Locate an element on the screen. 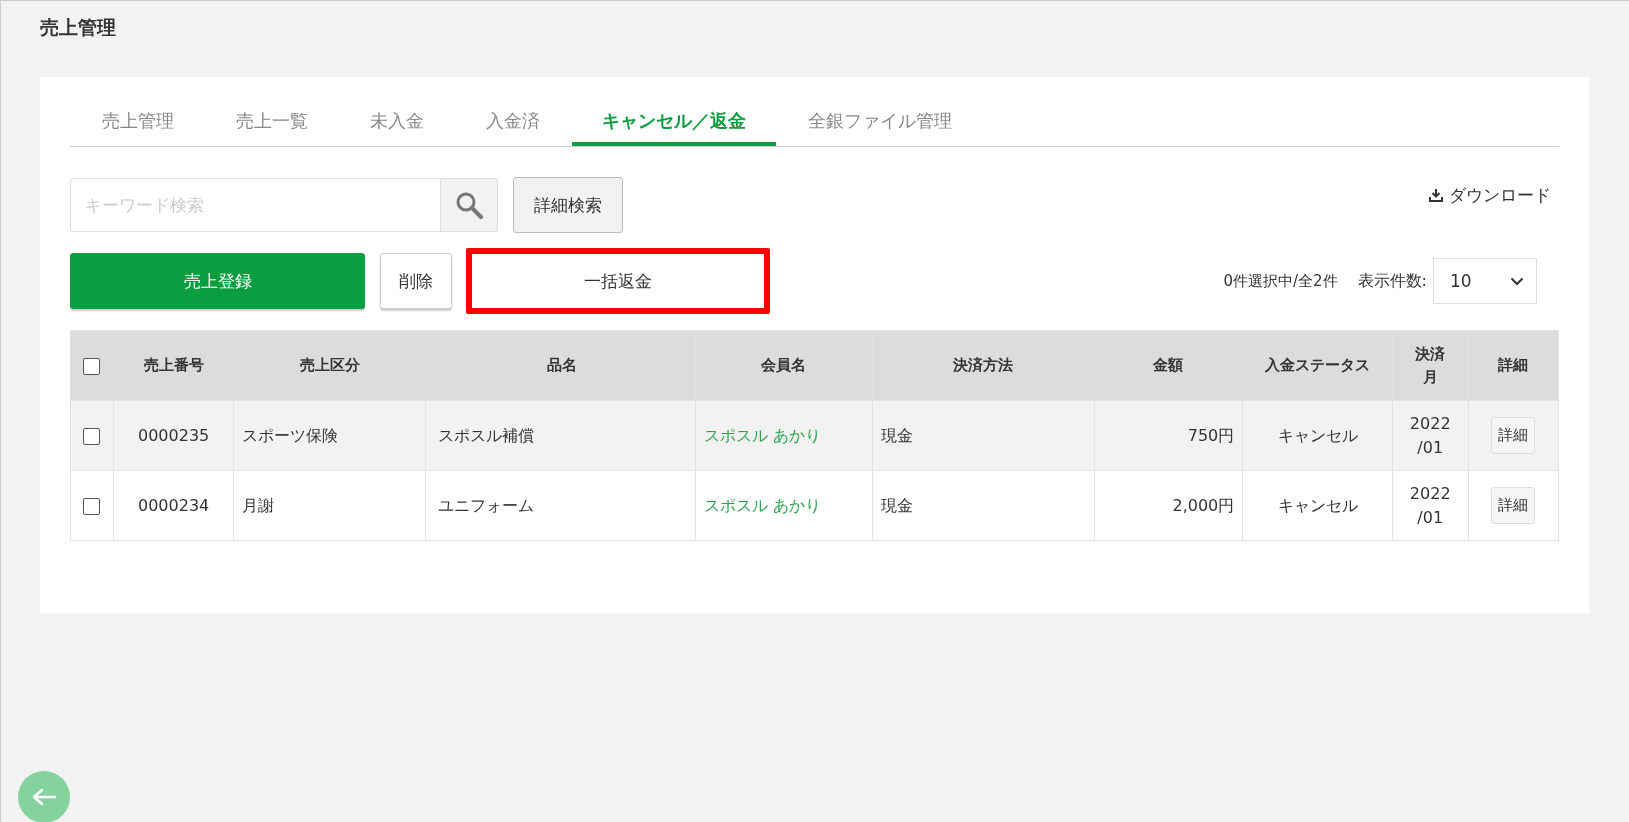 The image size is (1629, 822). page-size-label: 表示件数: is located at coordinates (1392, 281).